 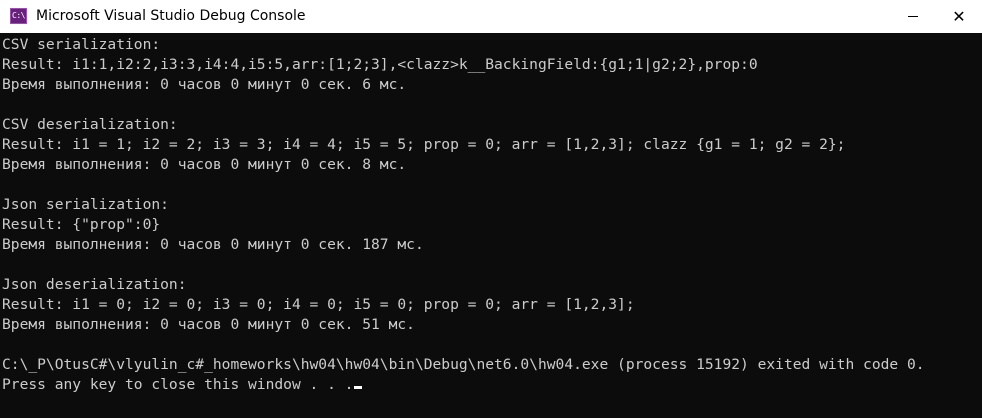 What do you see at coordinates (85, 204) in the screenshot?
I see `console-line: Json serialization:` at bounding box center [85, 204].